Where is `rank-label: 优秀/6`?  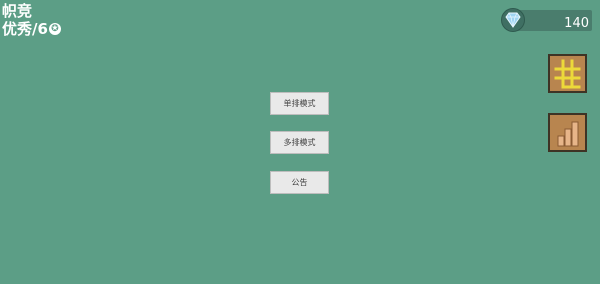 rank-label: 优秀/6 is located at coordinates (25, 29).